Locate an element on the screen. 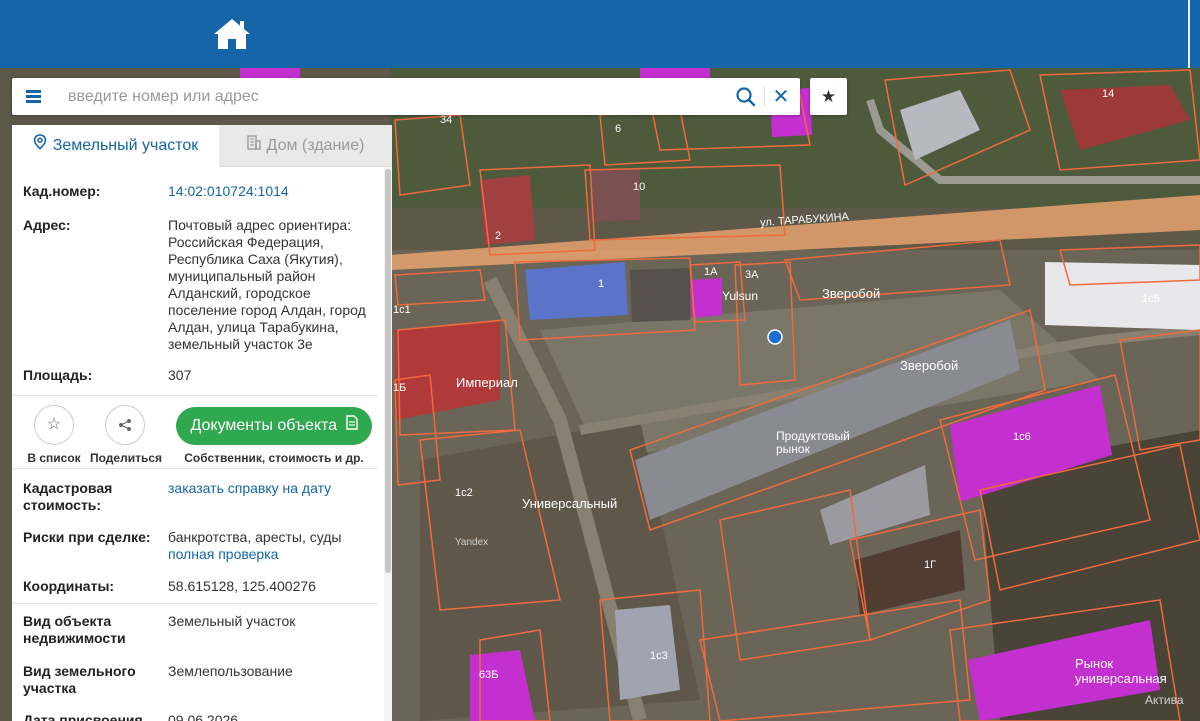 The height and width of the screenshot is (721, 1200). activation-text: Актива is located at coordinates (1164, 700).